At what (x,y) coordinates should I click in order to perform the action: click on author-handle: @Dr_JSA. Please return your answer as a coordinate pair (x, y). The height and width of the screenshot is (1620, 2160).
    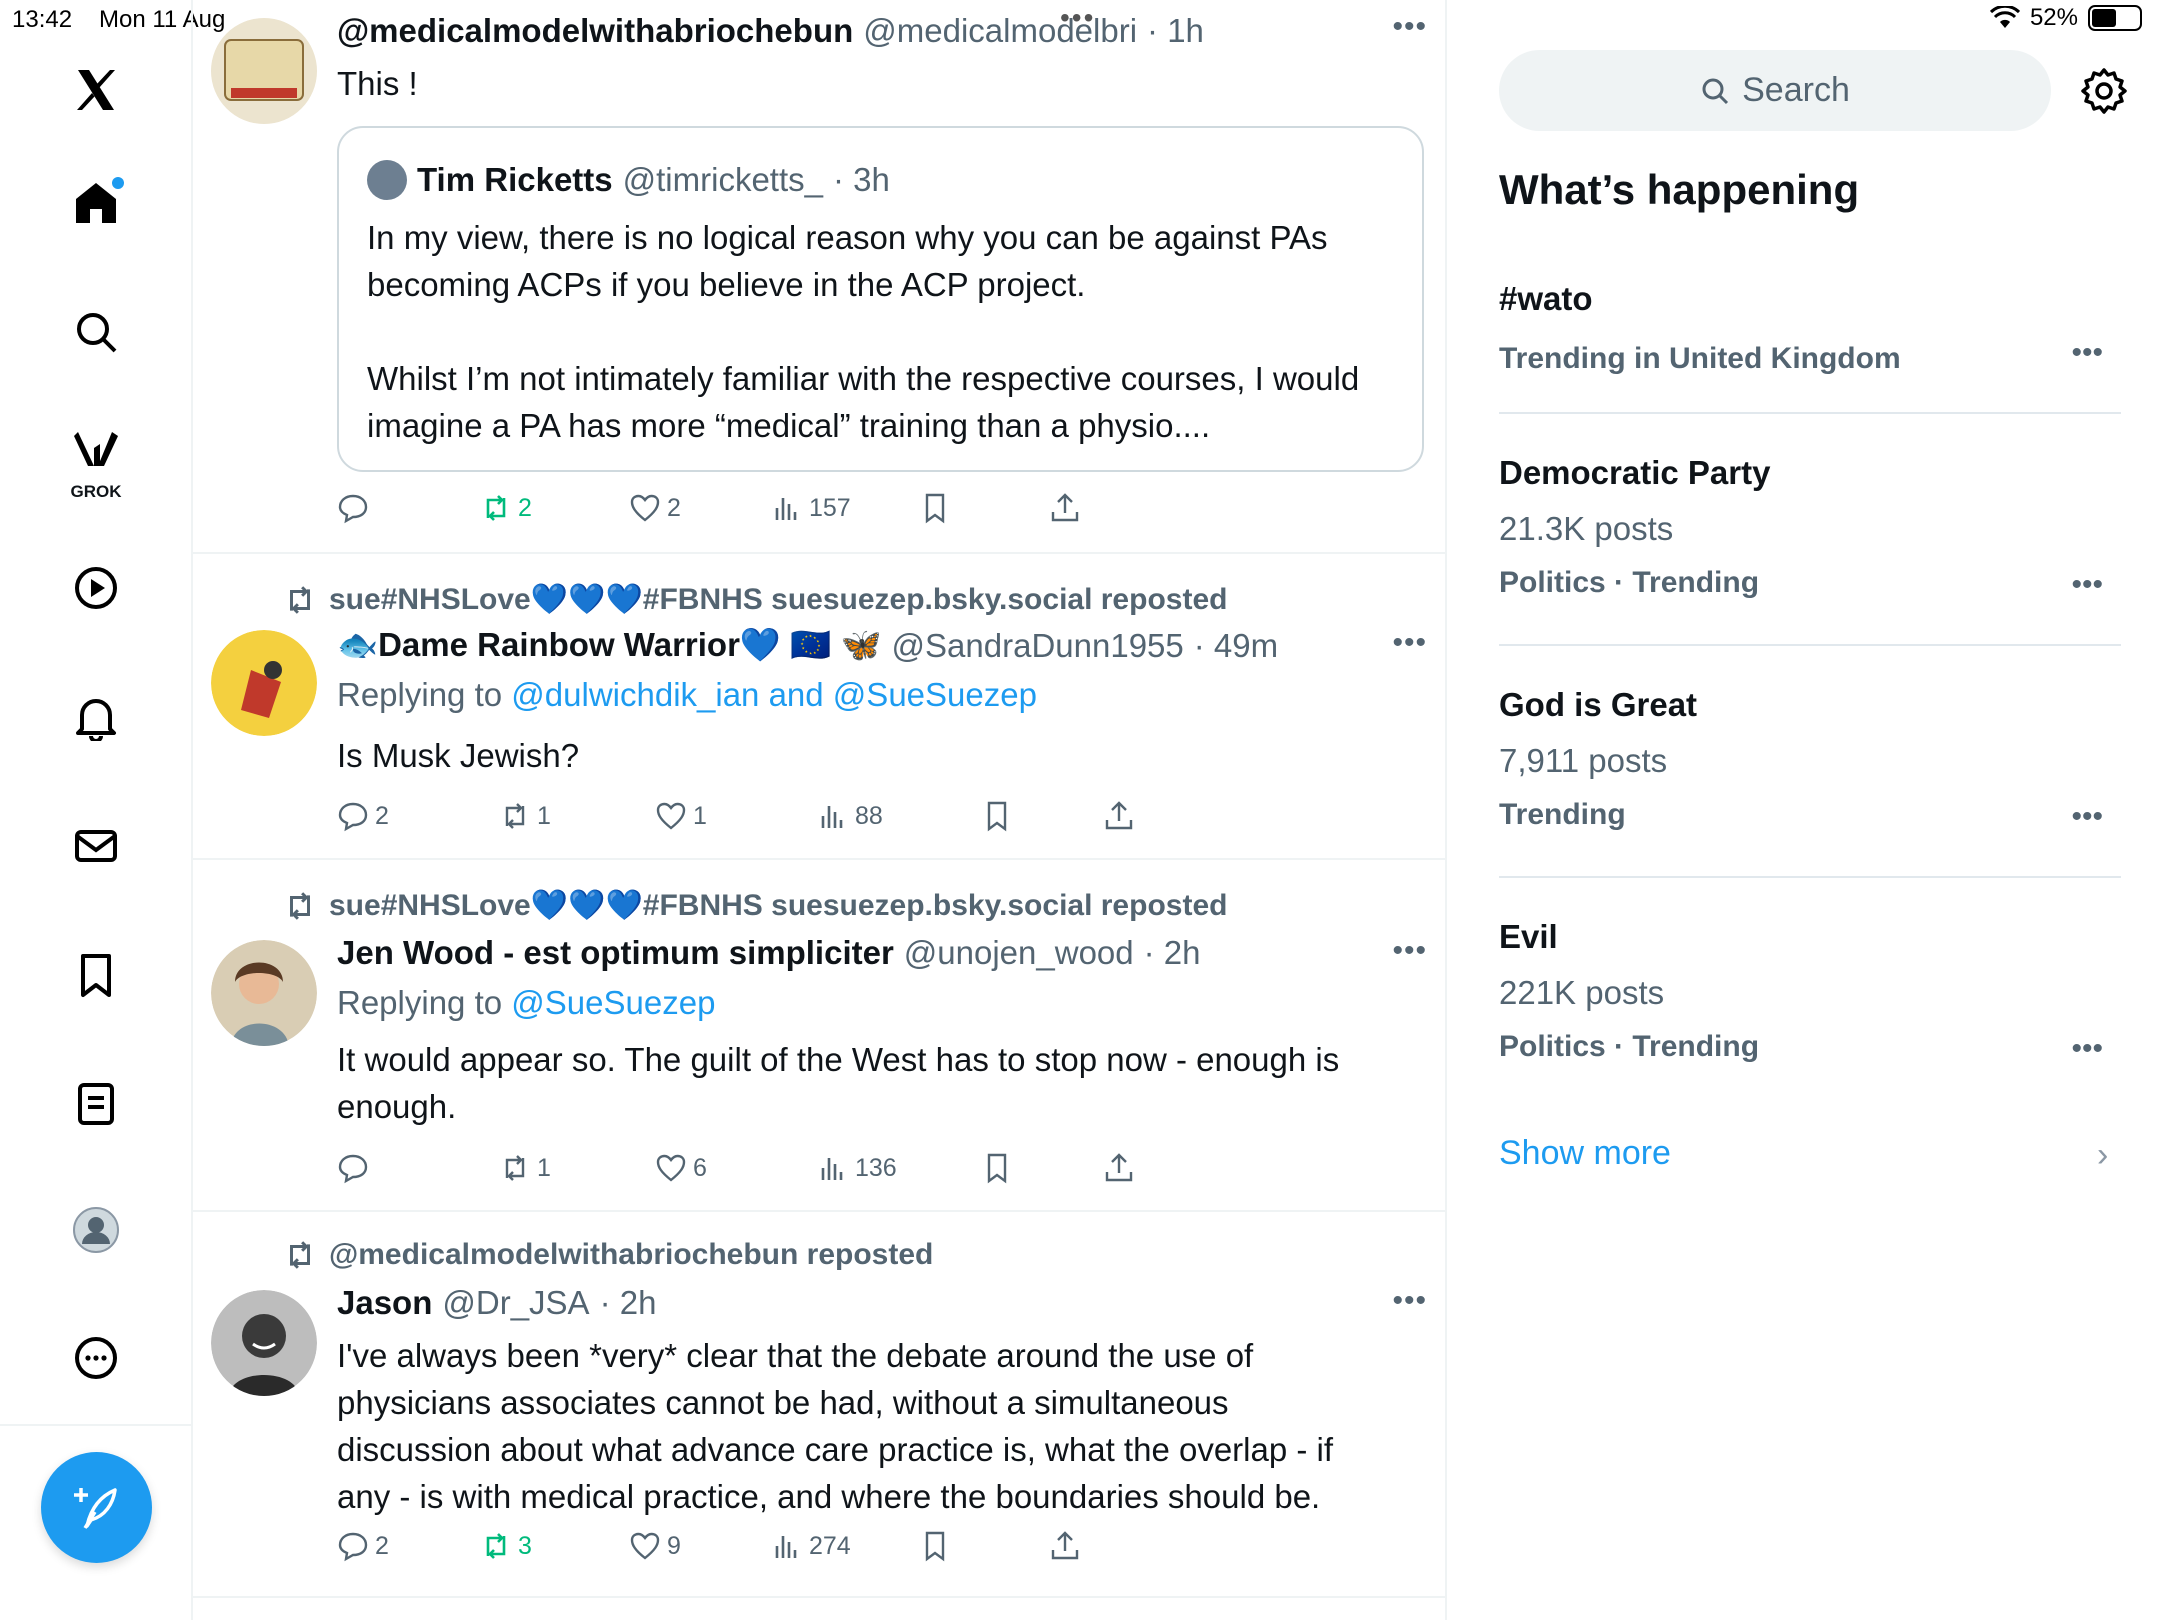
    Looking at the image, I should click on (515, 1303).